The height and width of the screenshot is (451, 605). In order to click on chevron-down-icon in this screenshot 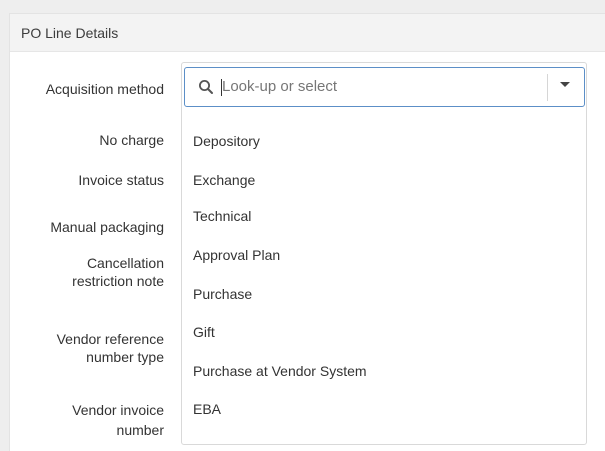, I will do `click(565, 84)`.